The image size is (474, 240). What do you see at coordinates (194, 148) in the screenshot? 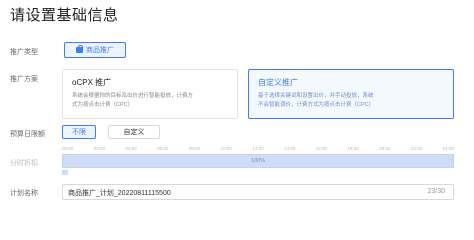
I see `hour-tick-label: 08:00` at bounding box center [194, 148].